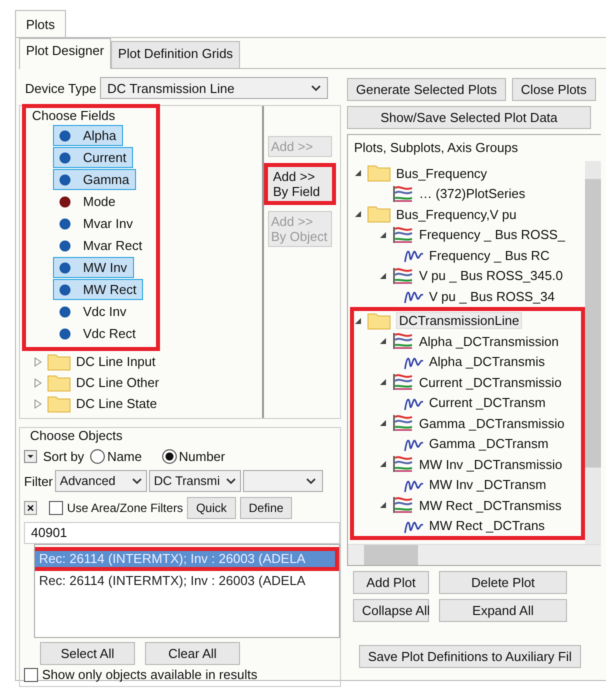 The image size is (606, 691). What do you see at coordinates (491, 276) in the screenshot?
I see `plot-item: V pu _ Bus ROSS_345.0` at bounding box center [491, 276].